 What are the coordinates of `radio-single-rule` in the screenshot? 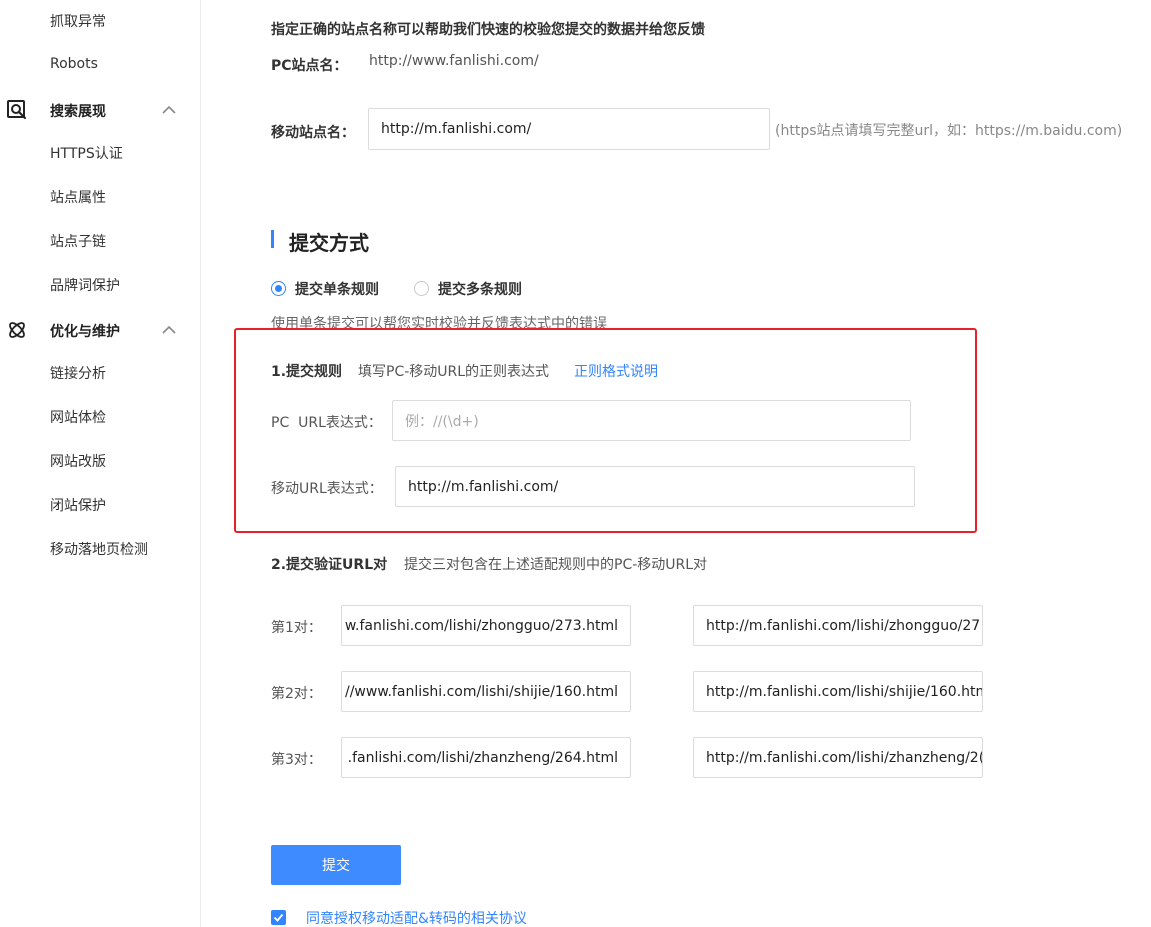 It's located at (278, 288).